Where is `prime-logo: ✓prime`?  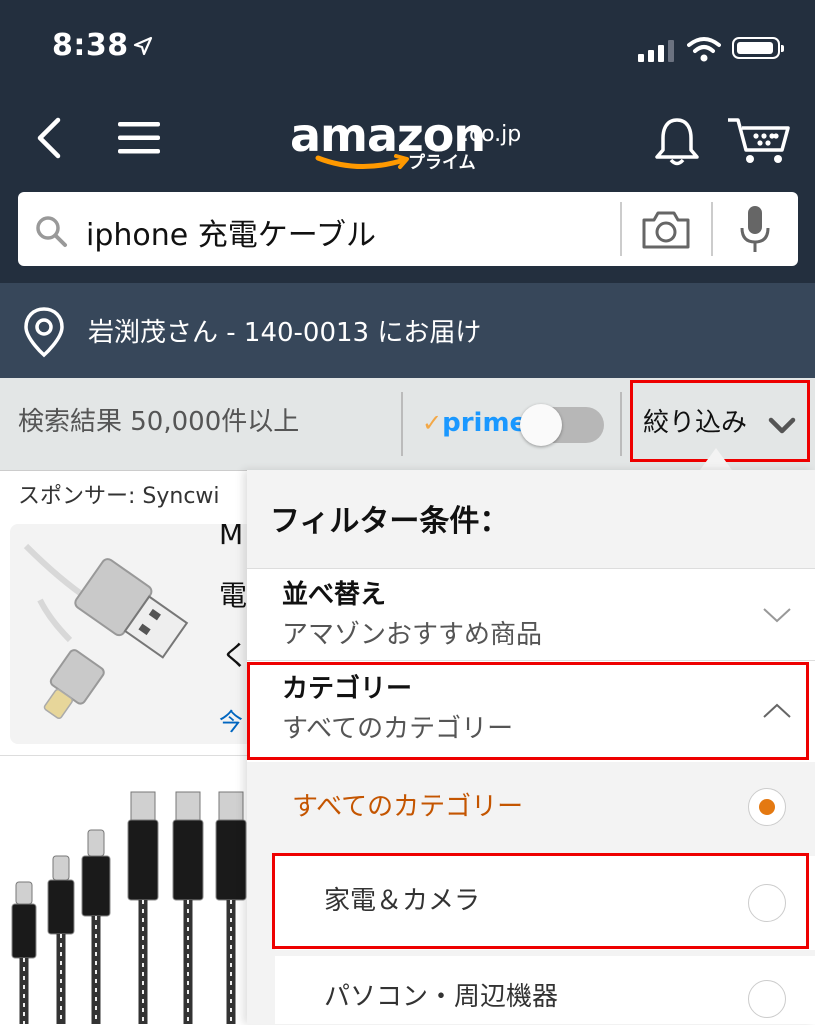
prime-logo: ✓prime is located at coordinates (474, 423).